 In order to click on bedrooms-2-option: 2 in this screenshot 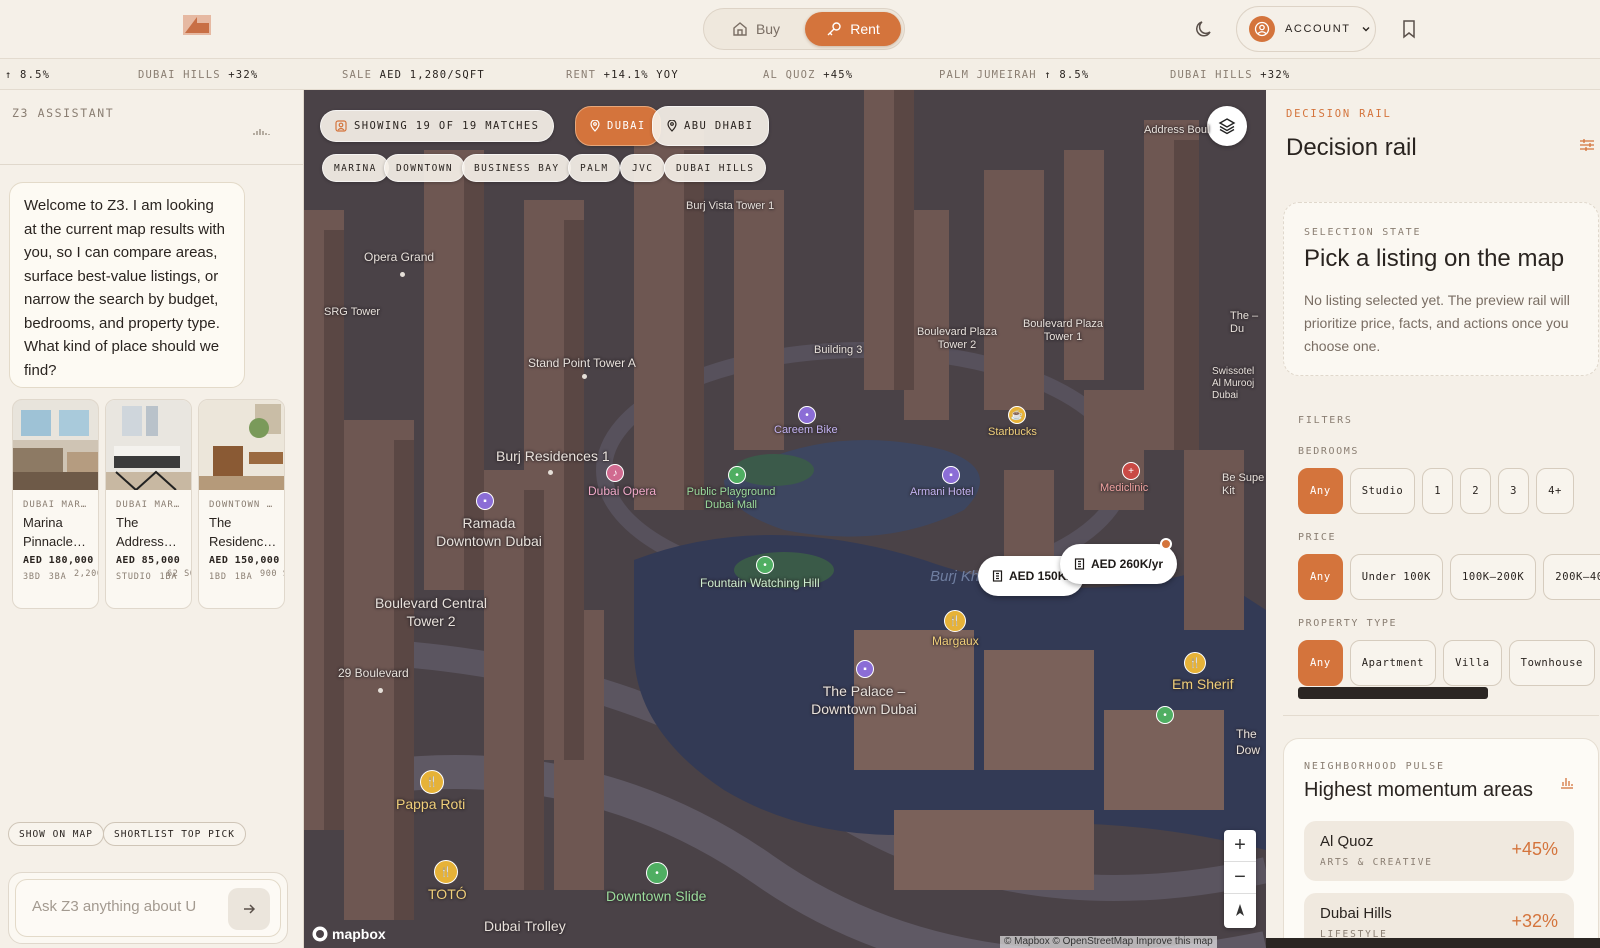, I will do `click(1476, 491)`.